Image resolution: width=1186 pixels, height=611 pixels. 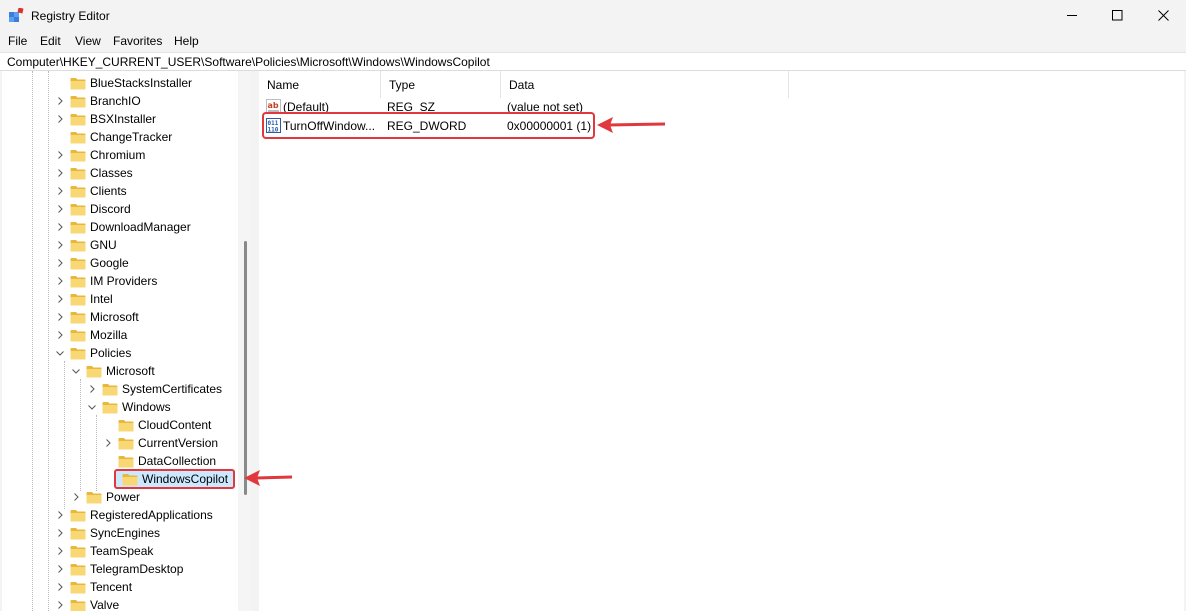 I want to click on tree-item-content: BSXInstaller, so click(x=111, y=119).